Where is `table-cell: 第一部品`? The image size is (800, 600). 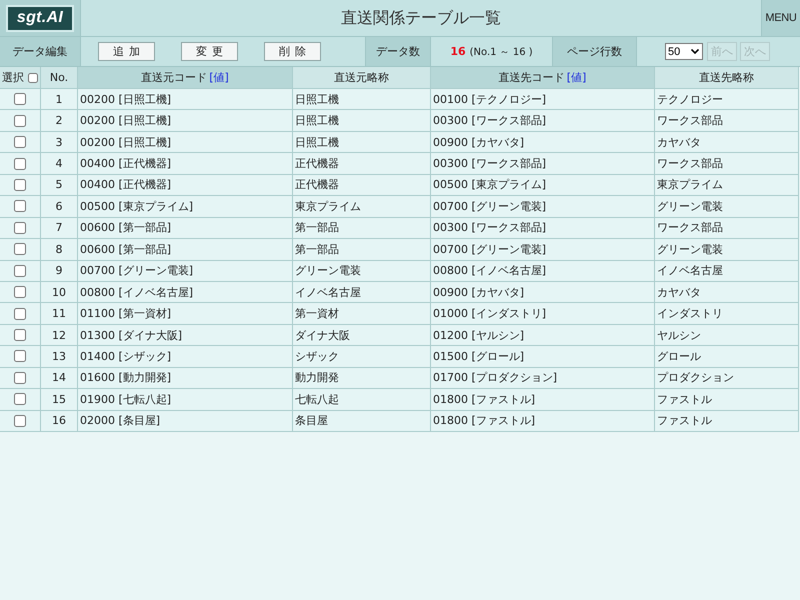
table-cell: 第一部品 is located at coordinates (361, 249).